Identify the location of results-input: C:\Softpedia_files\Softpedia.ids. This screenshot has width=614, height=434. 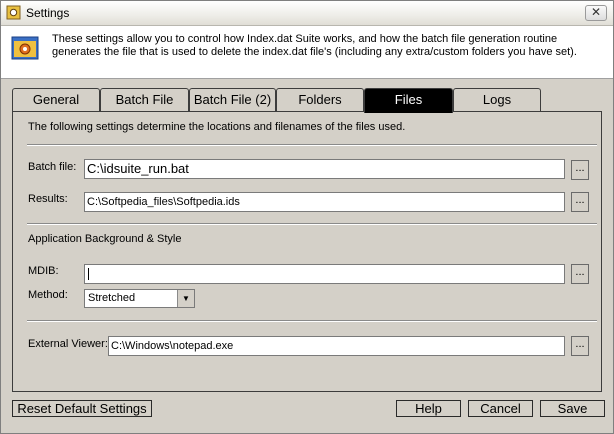
(324, 202).